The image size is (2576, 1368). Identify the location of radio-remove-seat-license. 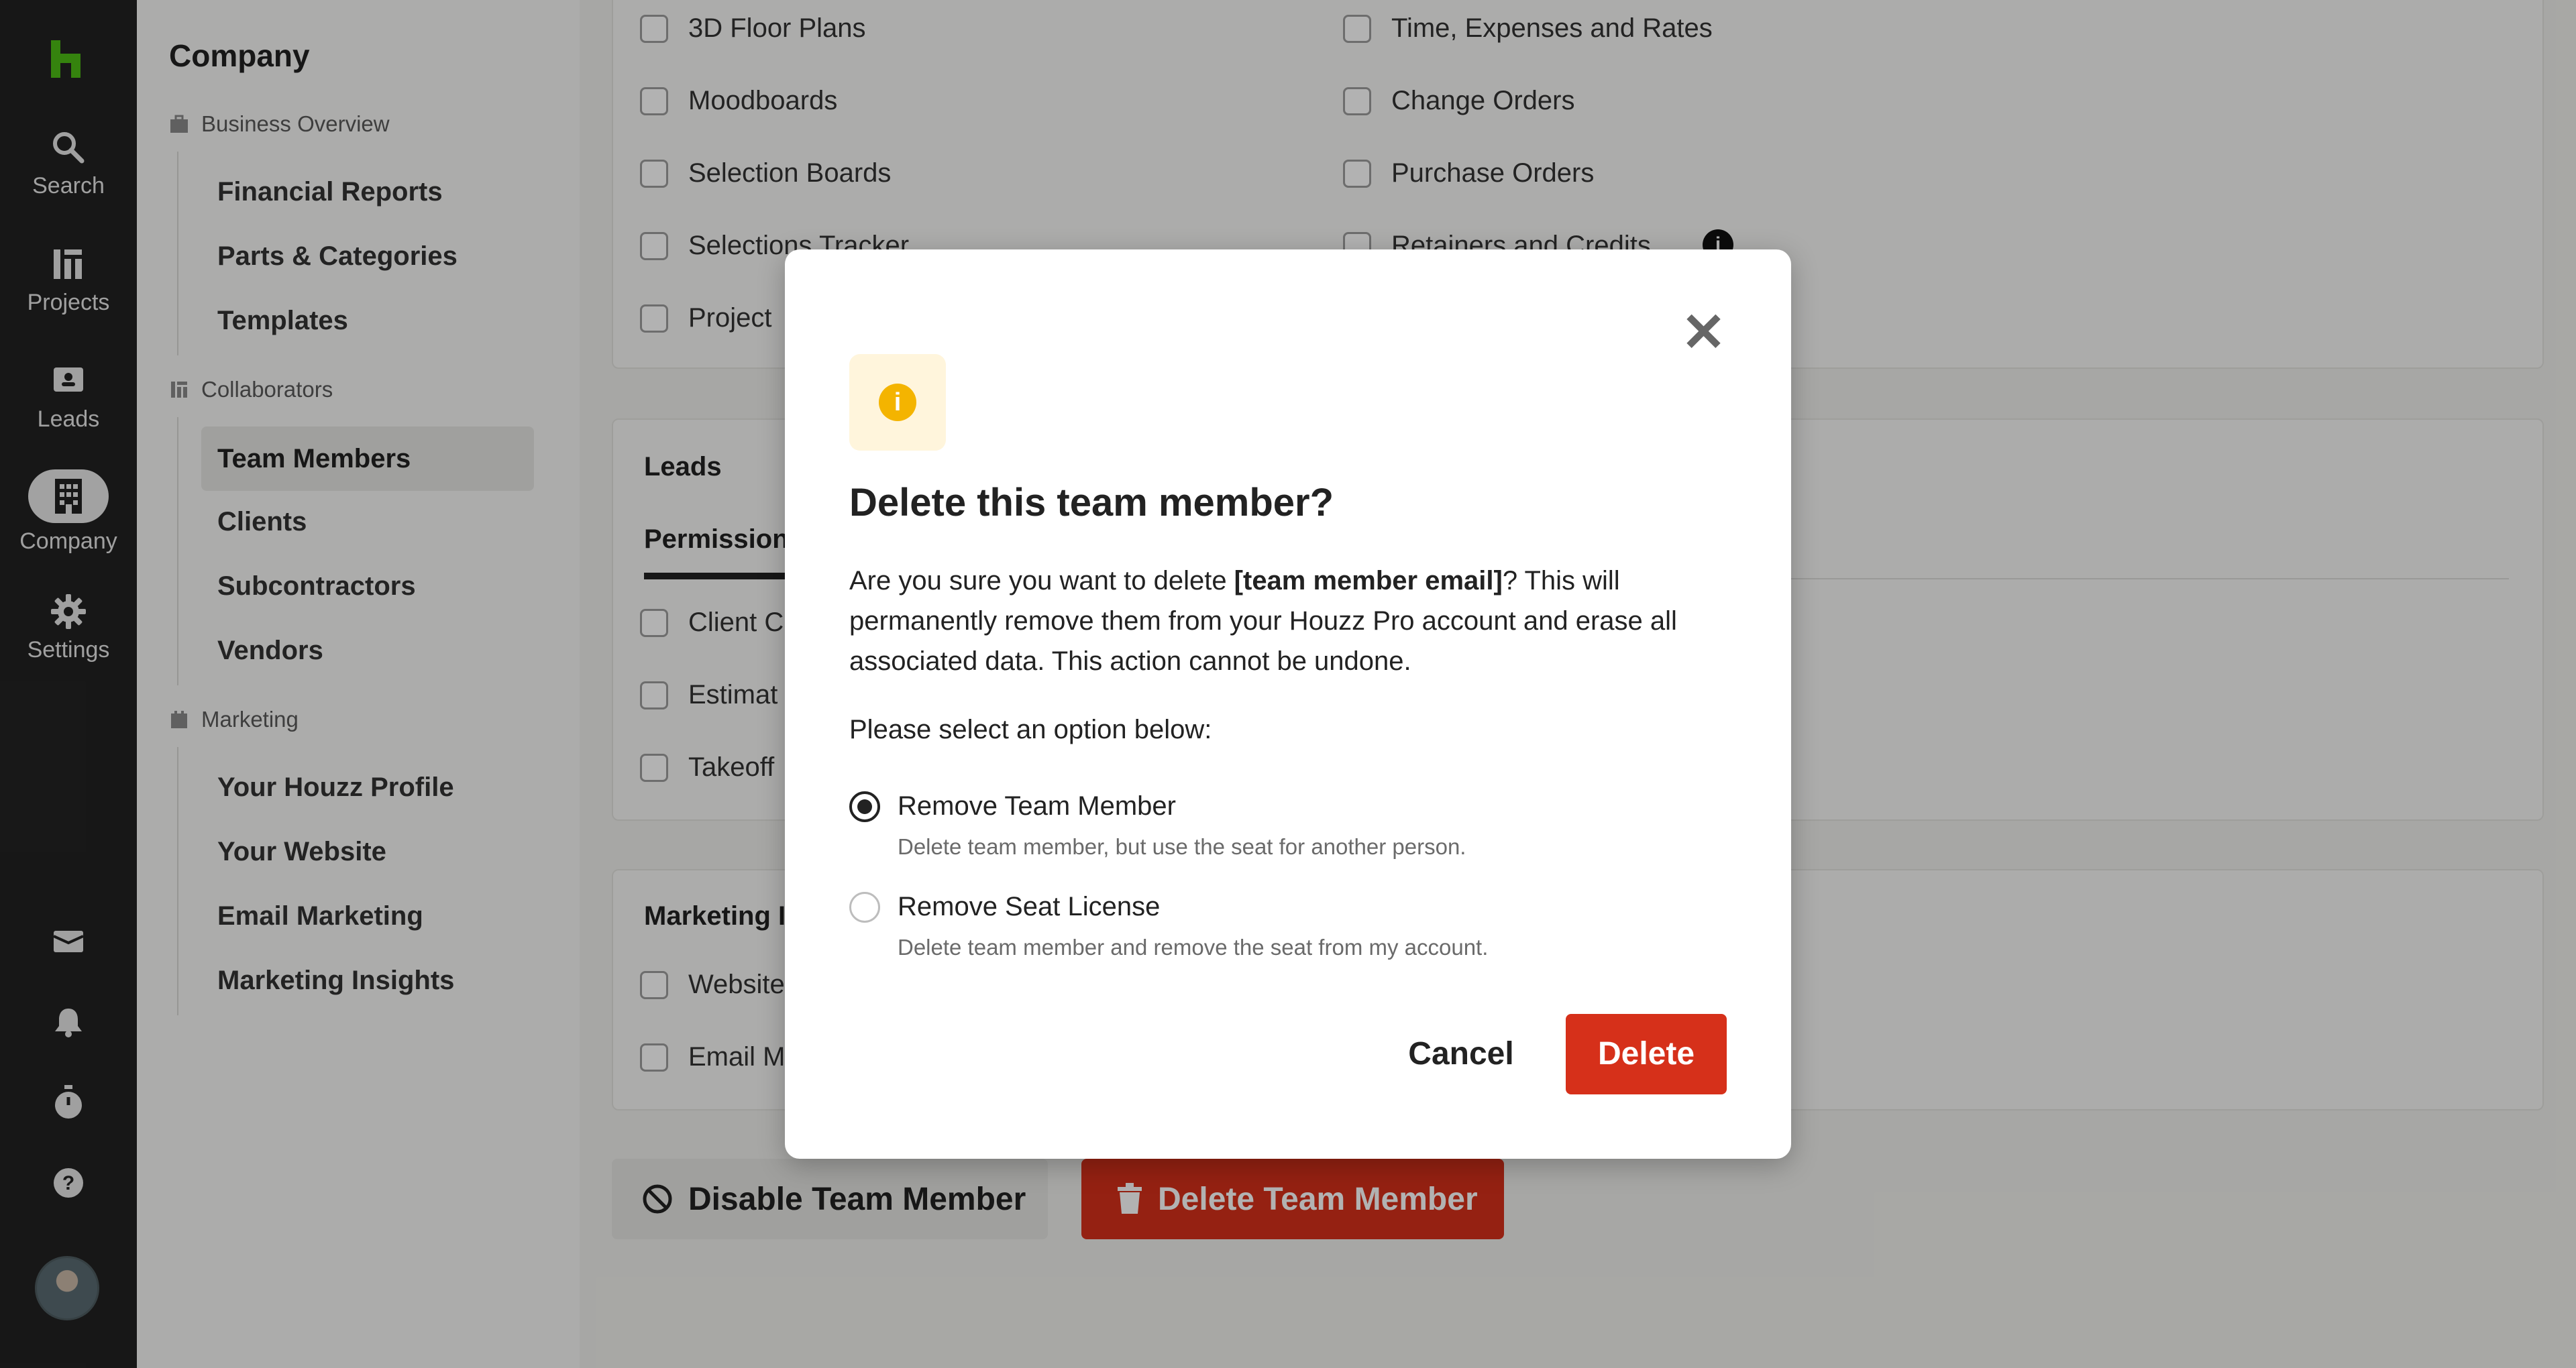
(864, 907).